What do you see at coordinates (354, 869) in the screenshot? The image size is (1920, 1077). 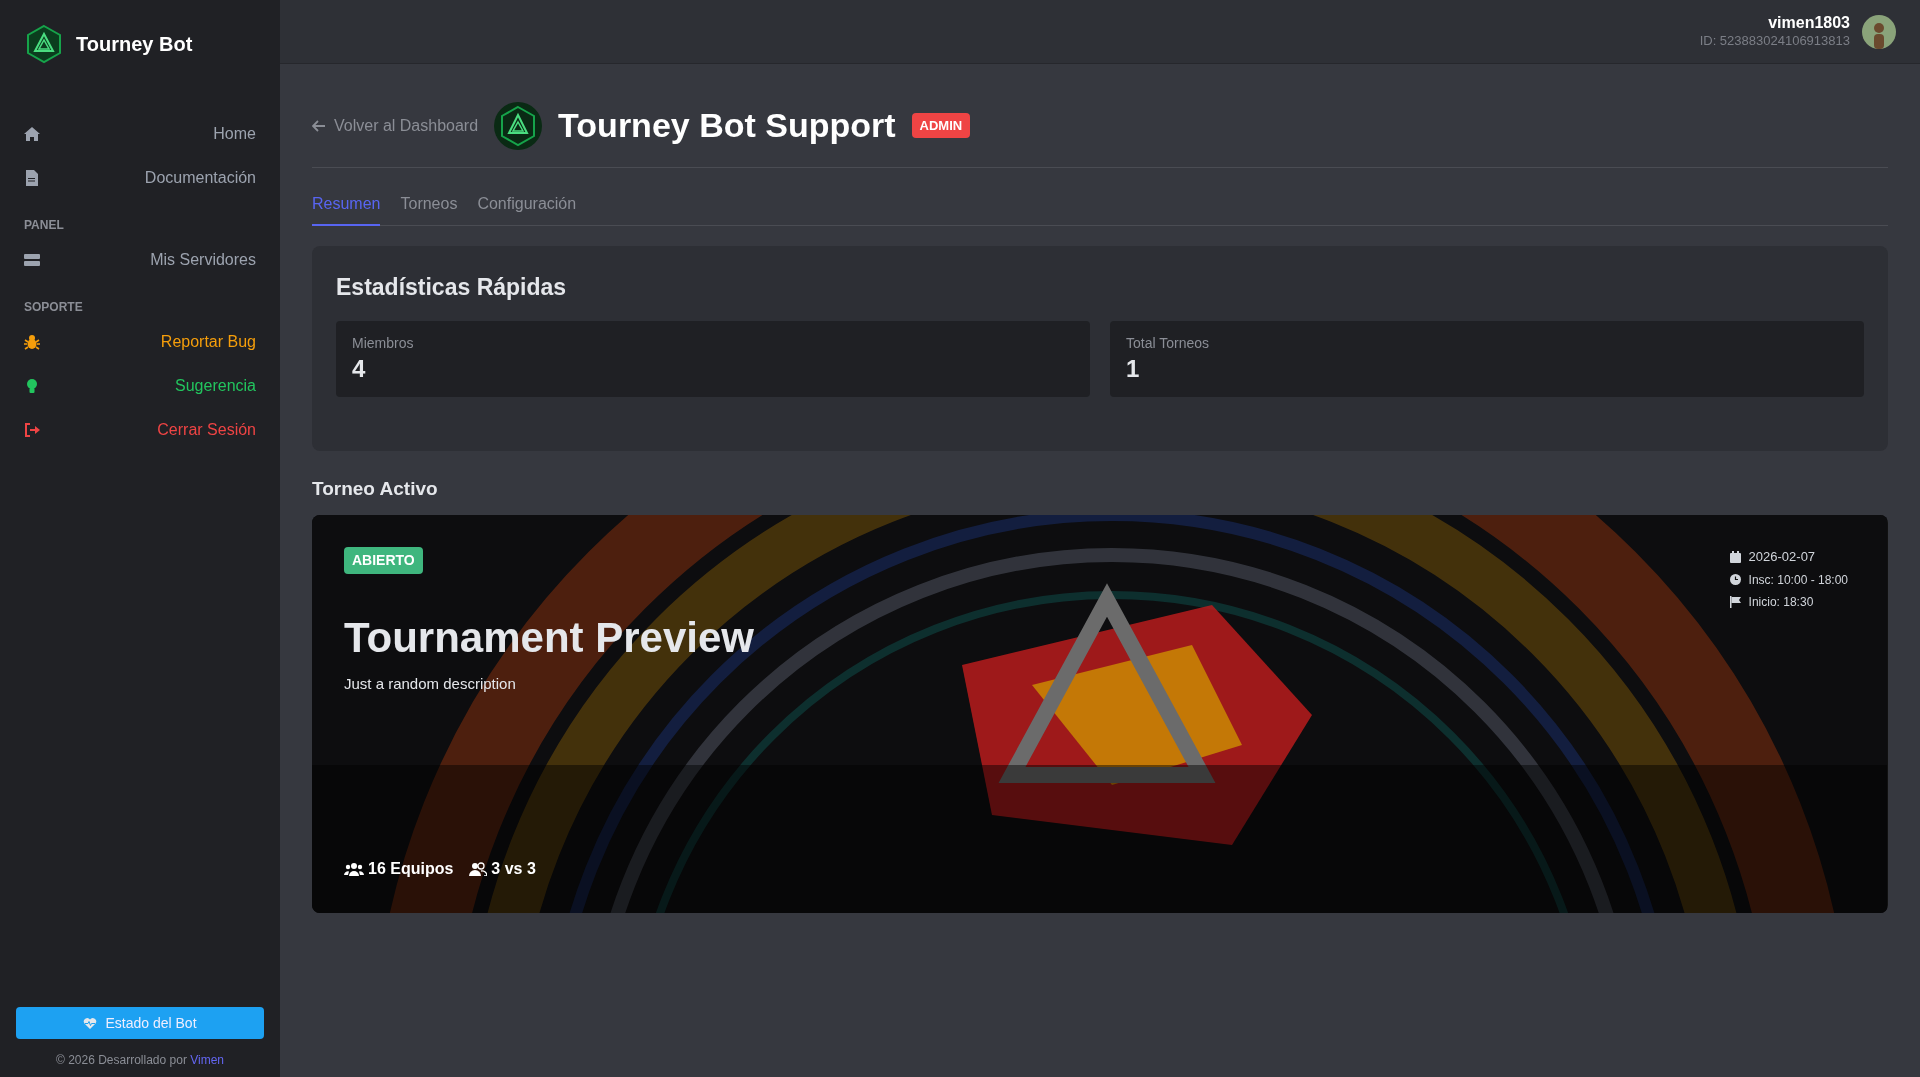 I see `users-icon` at bounding box center [354, 869].